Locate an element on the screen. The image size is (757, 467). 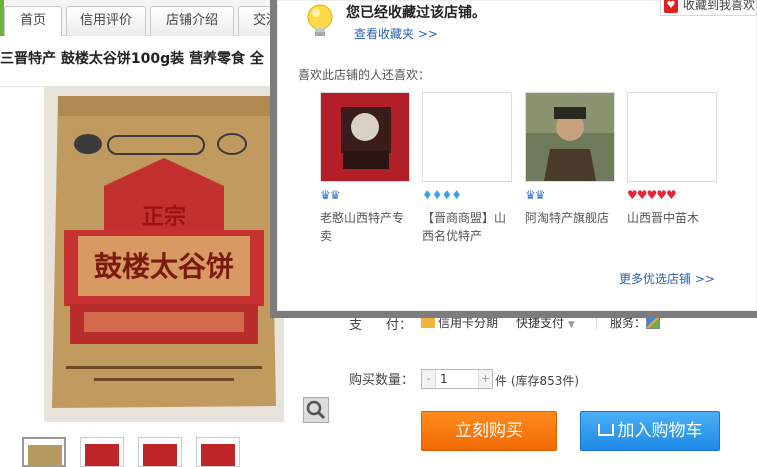
add-to-favorites-button: ♥ 收藏到我喜欢 is located at coordinates (708, 8).